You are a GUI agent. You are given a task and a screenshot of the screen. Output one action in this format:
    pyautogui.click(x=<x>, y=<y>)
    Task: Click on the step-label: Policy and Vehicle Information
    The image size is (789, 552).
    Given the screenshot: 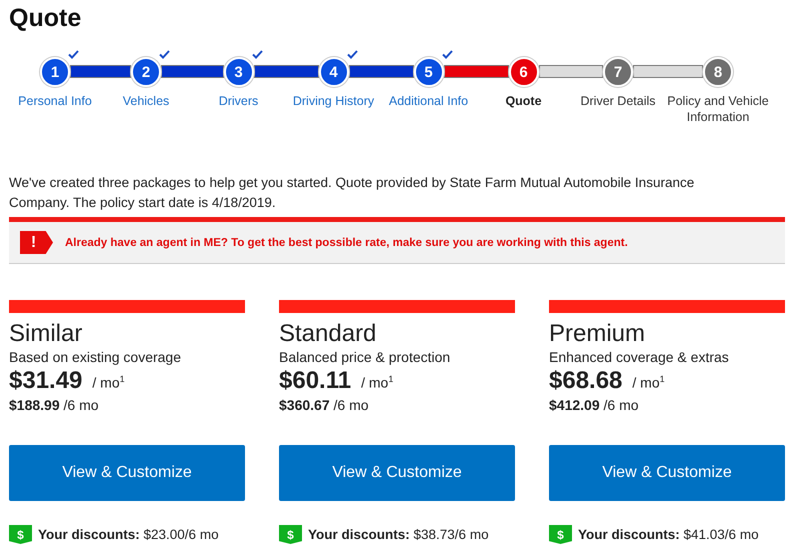 What is the action you would take?
    pyautogui.click(x=718, y=109)
    